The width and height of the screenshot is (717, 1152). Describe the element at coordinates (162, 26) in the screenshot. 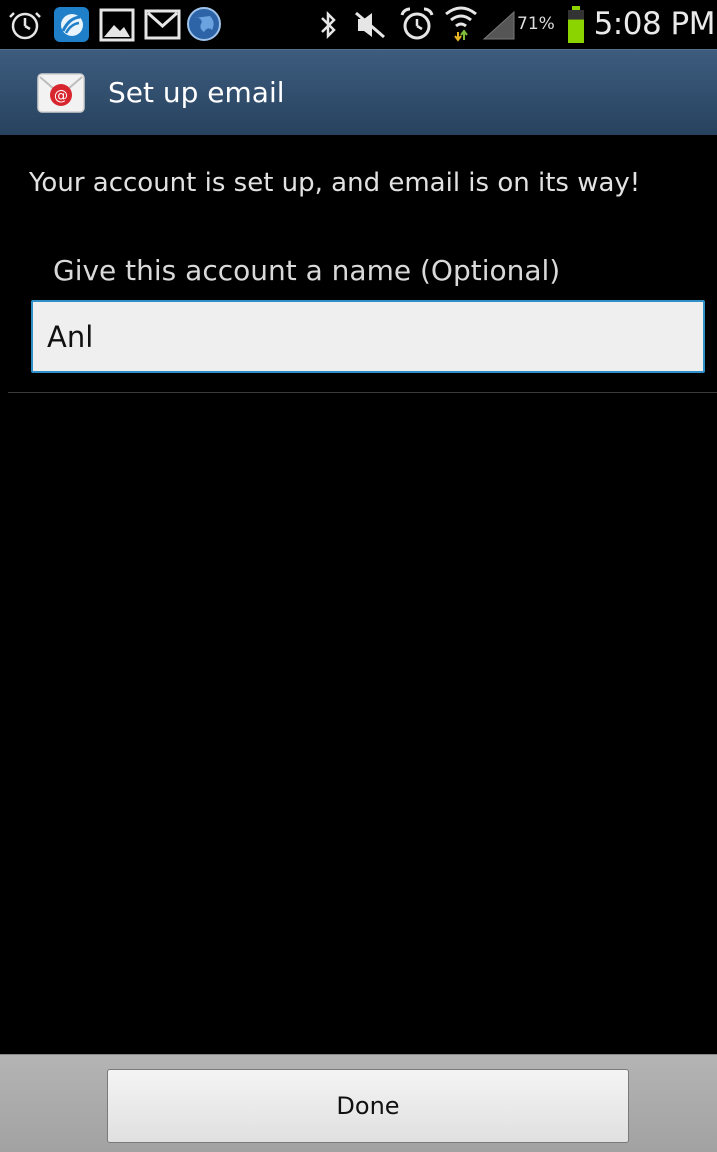

I see `gmail-icon` at that location.